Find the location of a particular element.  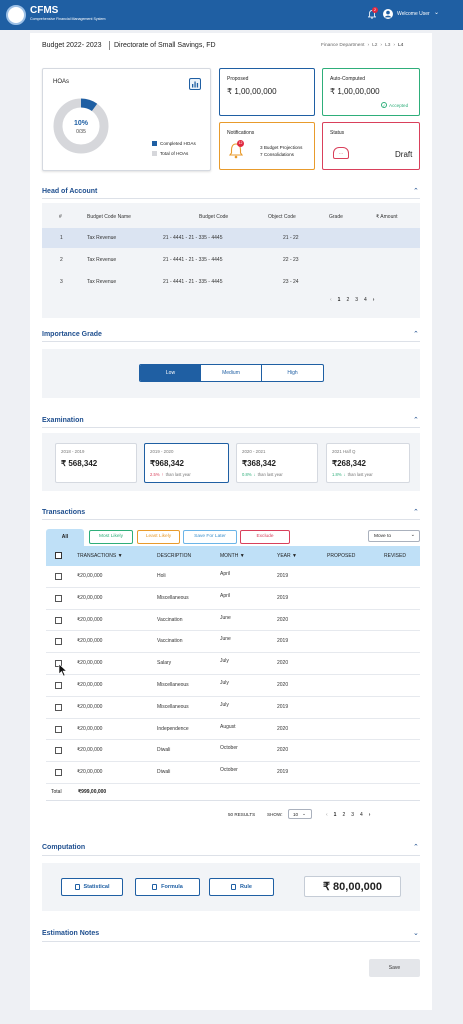

breadcrumb: Finance Department › L2 › L3 › L4 is located at coordinates (362, 45).